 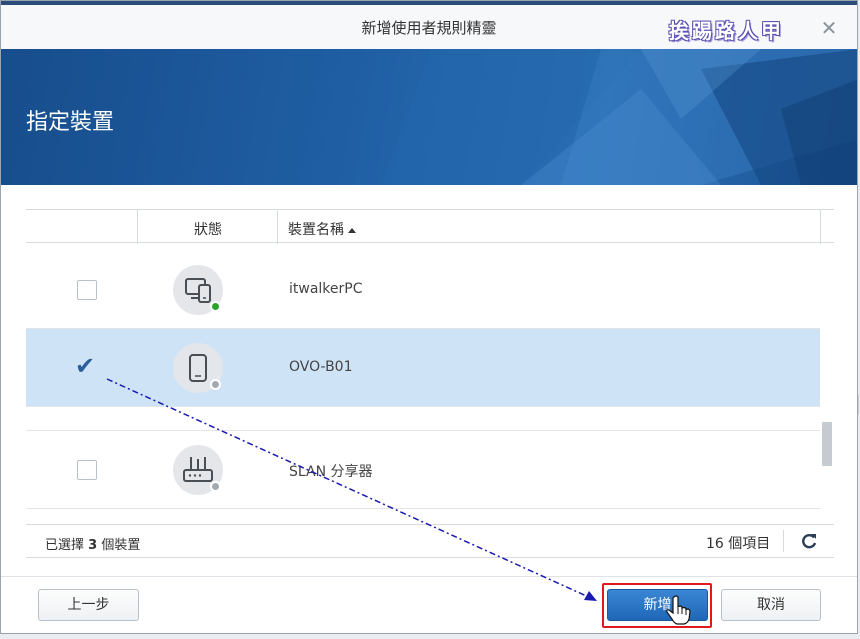 I want to click on grid-header: 狀態 裝置名稱, so click(x=430, y=226).